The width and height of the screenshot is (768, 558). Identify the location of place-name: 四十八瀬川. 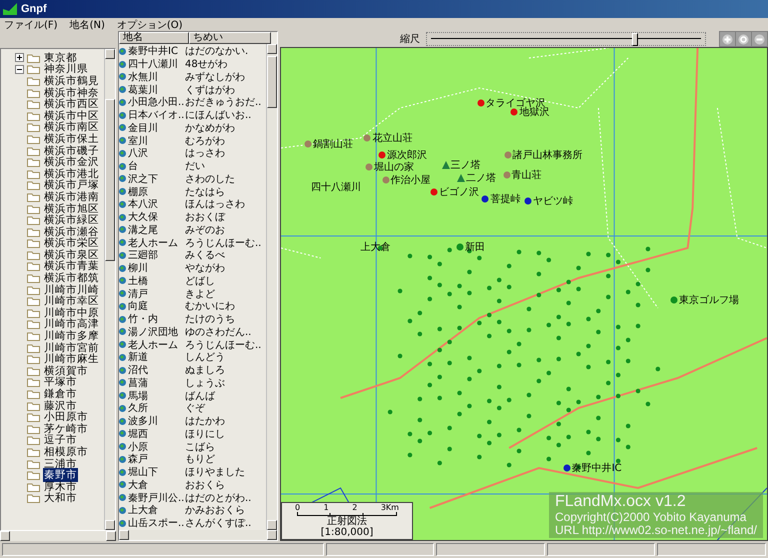
(153, 65).